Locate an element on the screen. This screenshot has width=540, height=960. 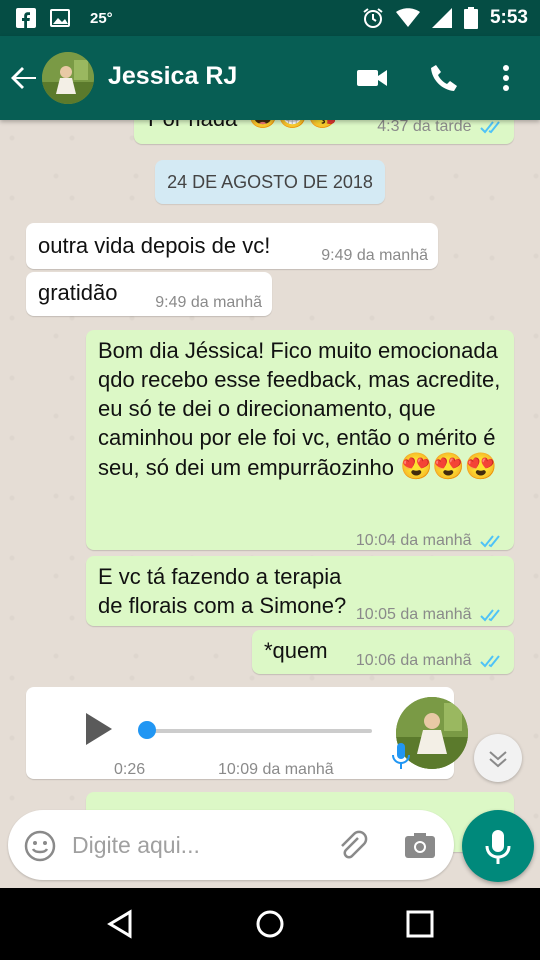
emoji-row: 😀😁😘 is located at coordinates (293, 125).